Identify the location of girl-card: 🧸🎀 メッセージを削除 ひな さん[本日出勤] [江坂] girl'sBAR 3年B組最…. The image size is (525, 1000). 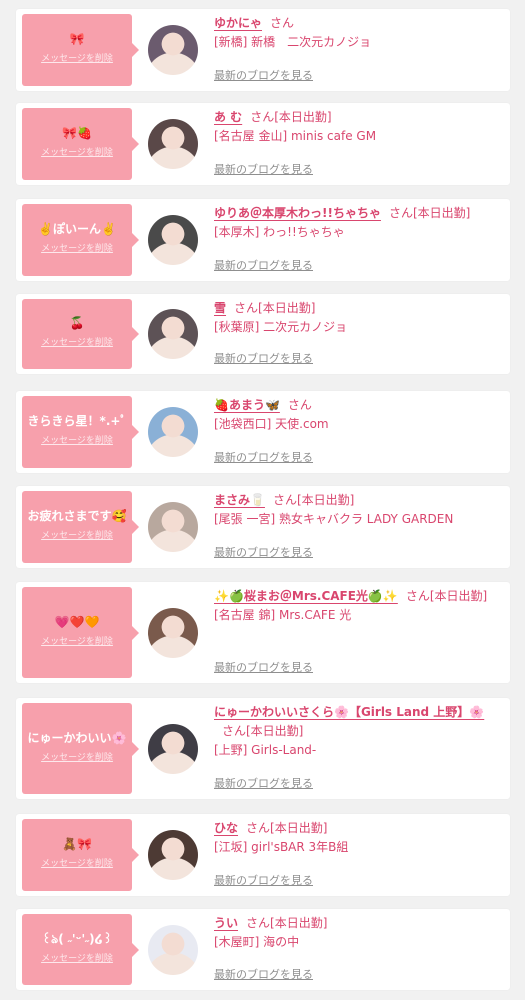
(263, 855).